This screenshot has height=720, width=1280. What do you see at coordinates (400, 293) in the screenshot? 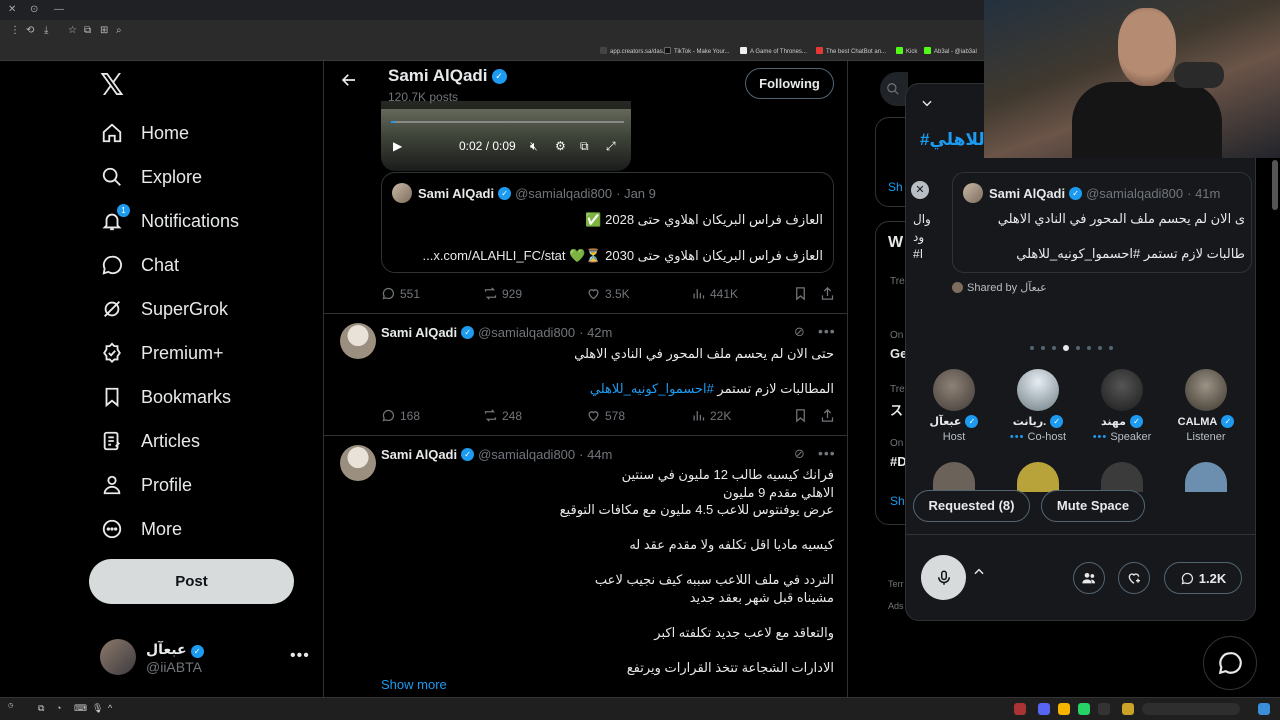
I see `reply-button: 551` at bounding box center [400, 293].